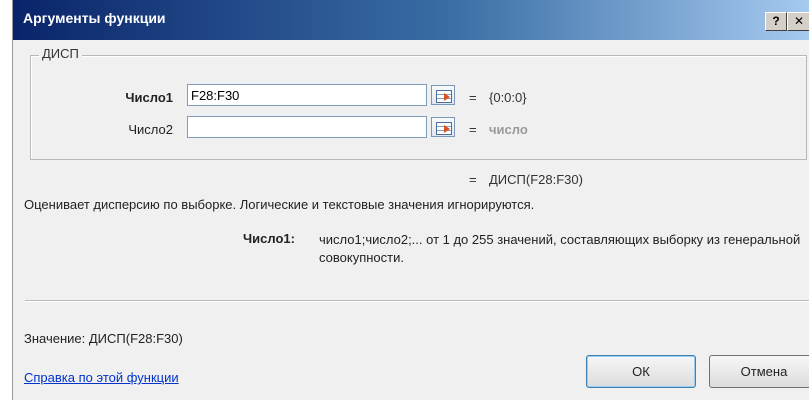 The width and height of the screenshot is (809, 400). What do you see at coordinates (473, 129) in the screenshot?
I see `arg2-equals: =` at bounding box center [473, 129].